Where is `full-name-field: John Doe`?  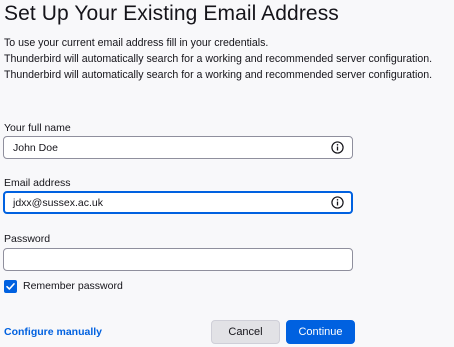
full-name-field: John Doe is located at coordinates (178, 147).